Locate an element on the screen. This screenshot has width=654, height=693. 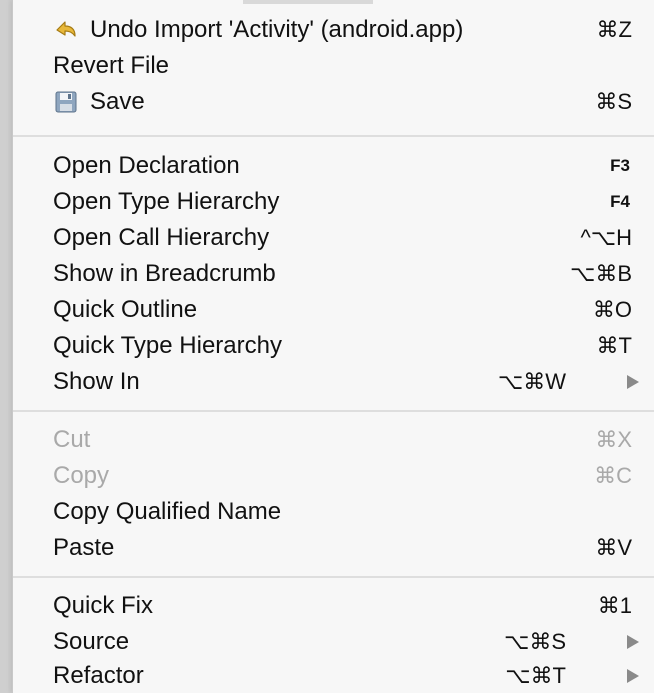
menu-item-shortcut: ^⌥H is located at coordinates (606, 237).